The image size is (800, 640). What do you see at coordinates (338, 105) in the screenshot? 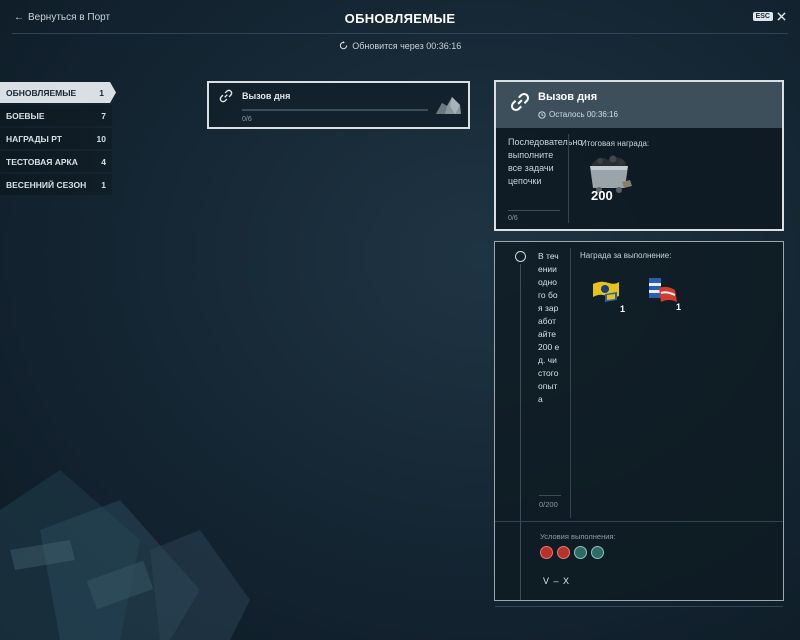
I see `challenge-card: Вызов дня 0/6` at bounding box center [338, 105].